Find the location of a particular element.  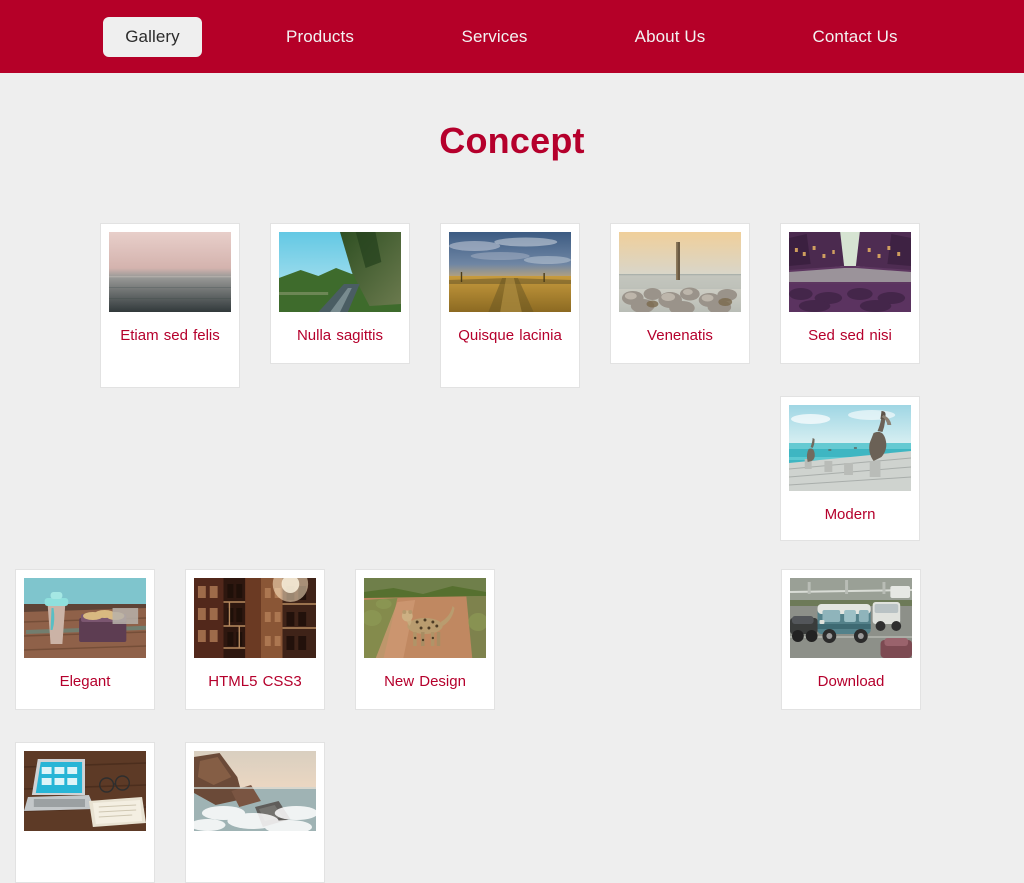

wheat-field-clouds-photo is located at coordinates (510, 272).